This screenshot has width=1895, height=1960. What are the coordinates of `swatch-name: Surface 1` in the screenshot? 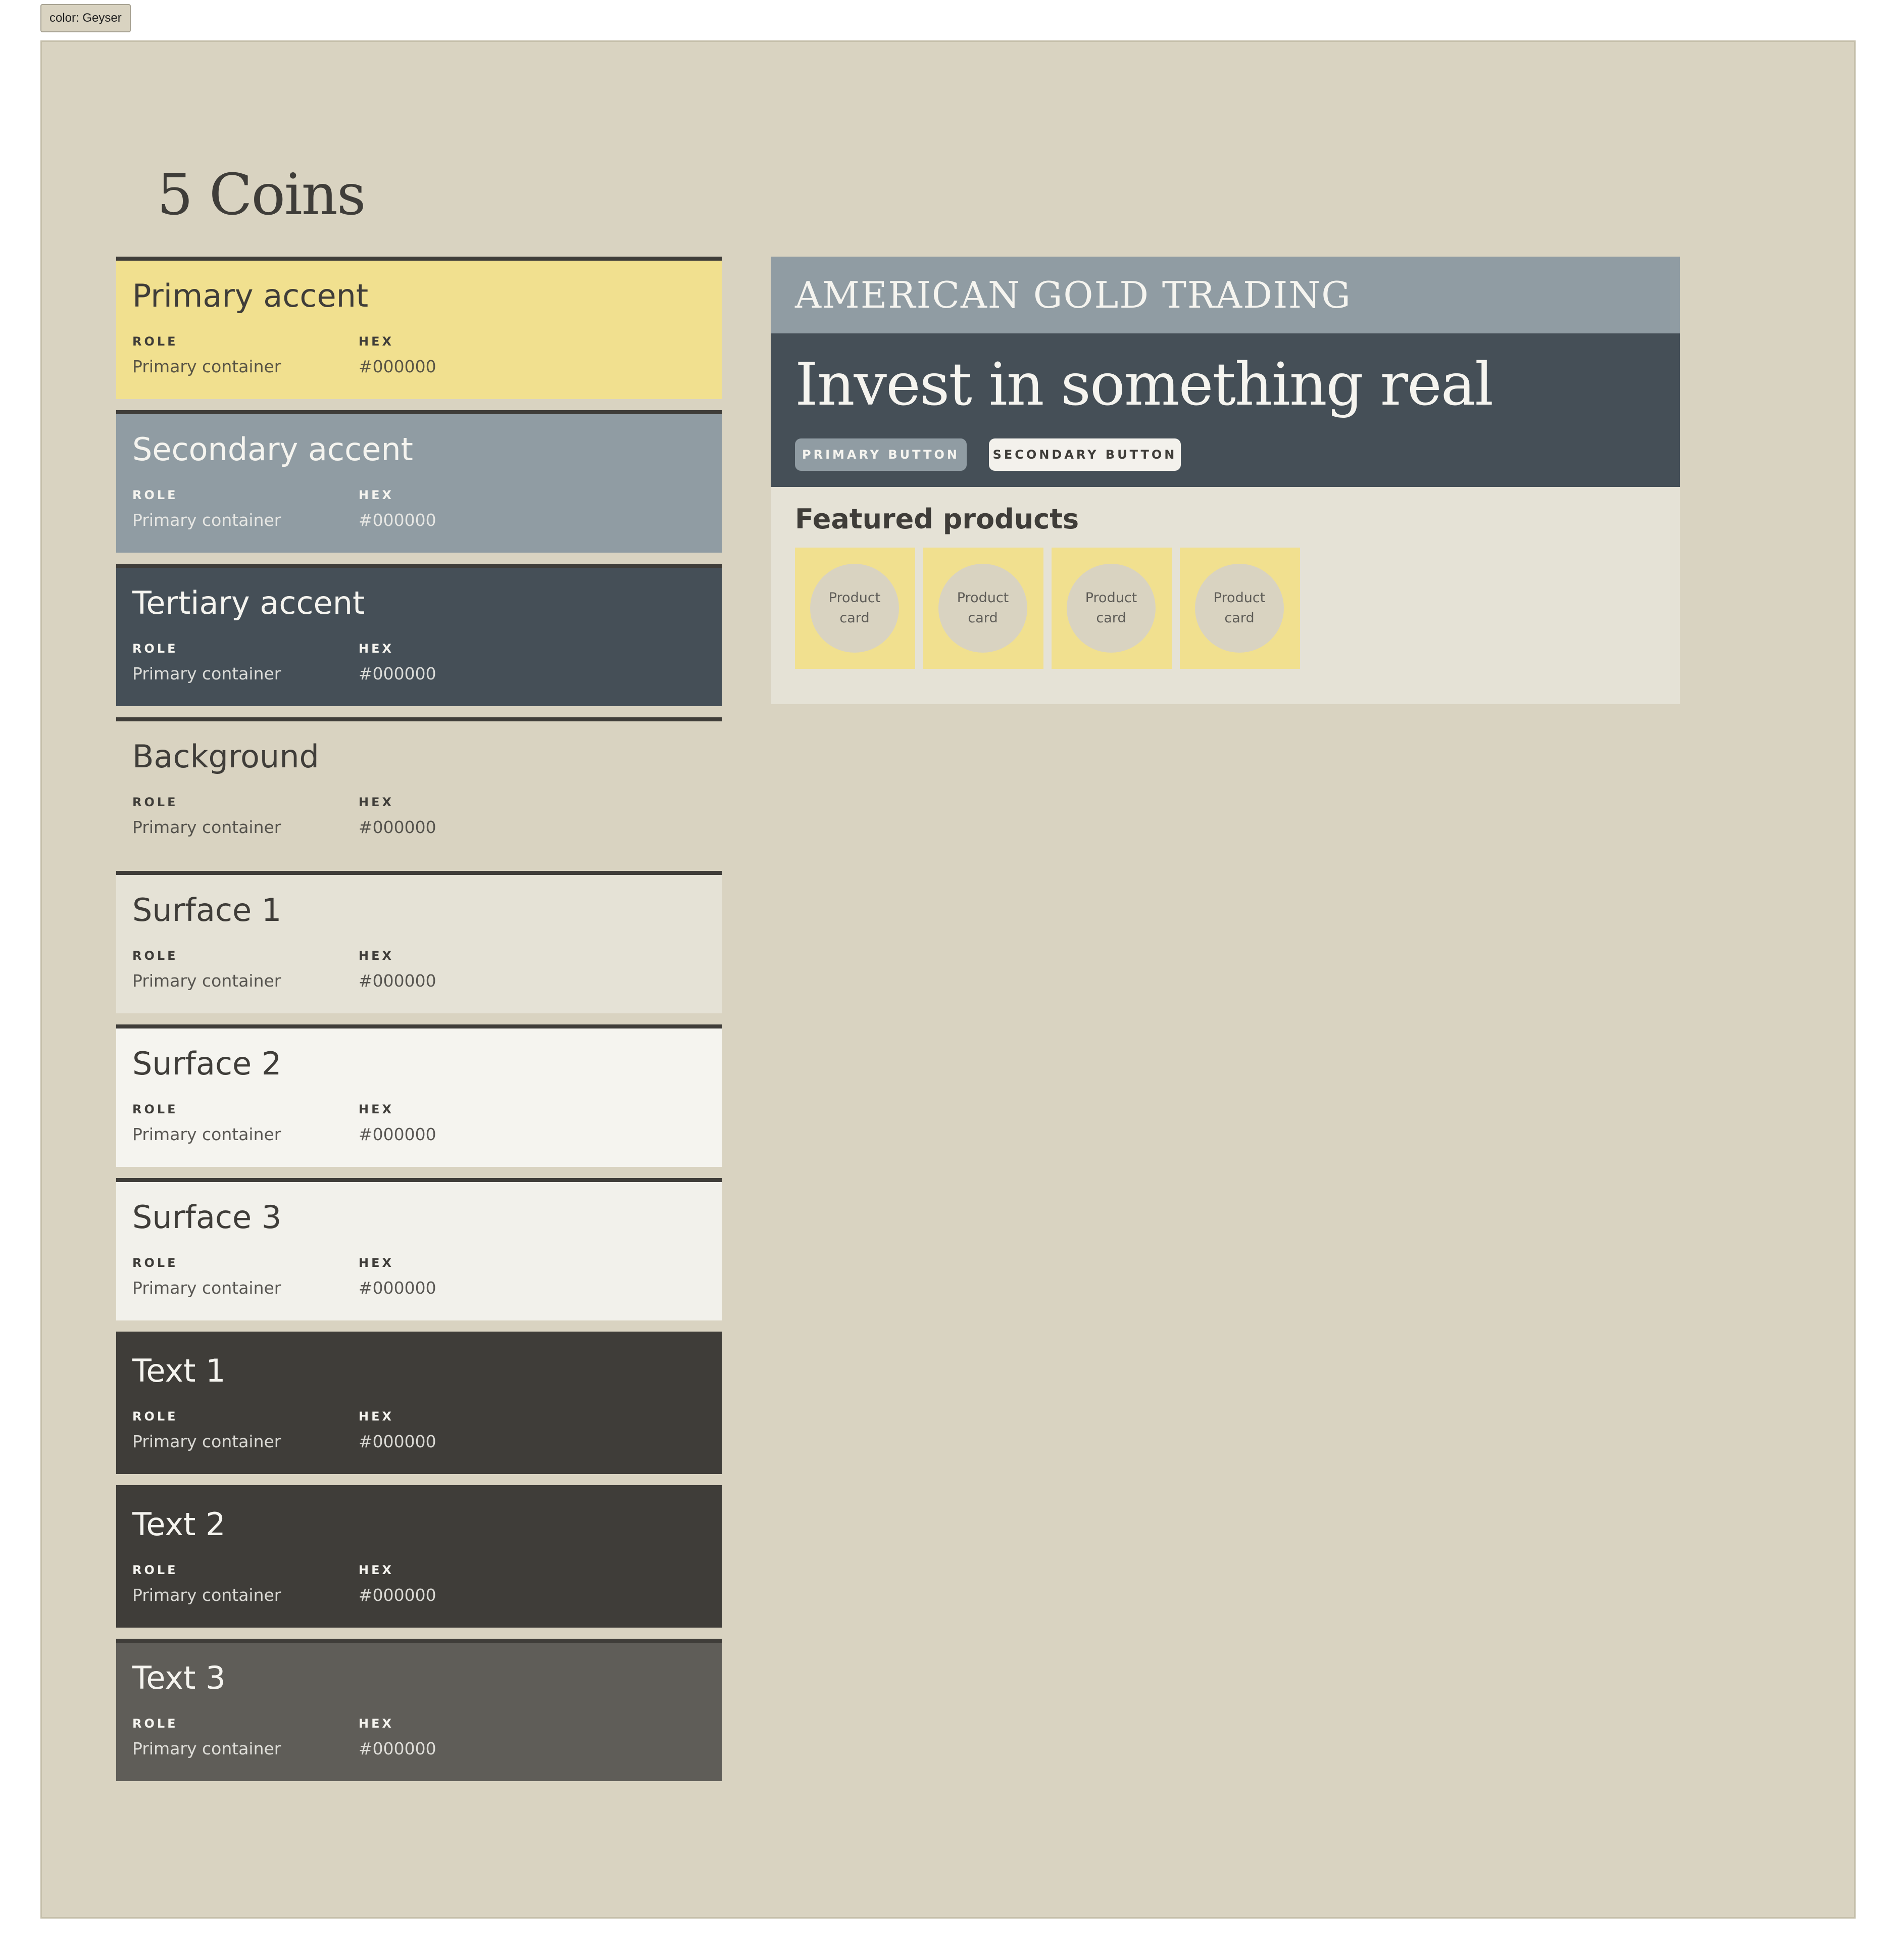 It's located at (207, 910).